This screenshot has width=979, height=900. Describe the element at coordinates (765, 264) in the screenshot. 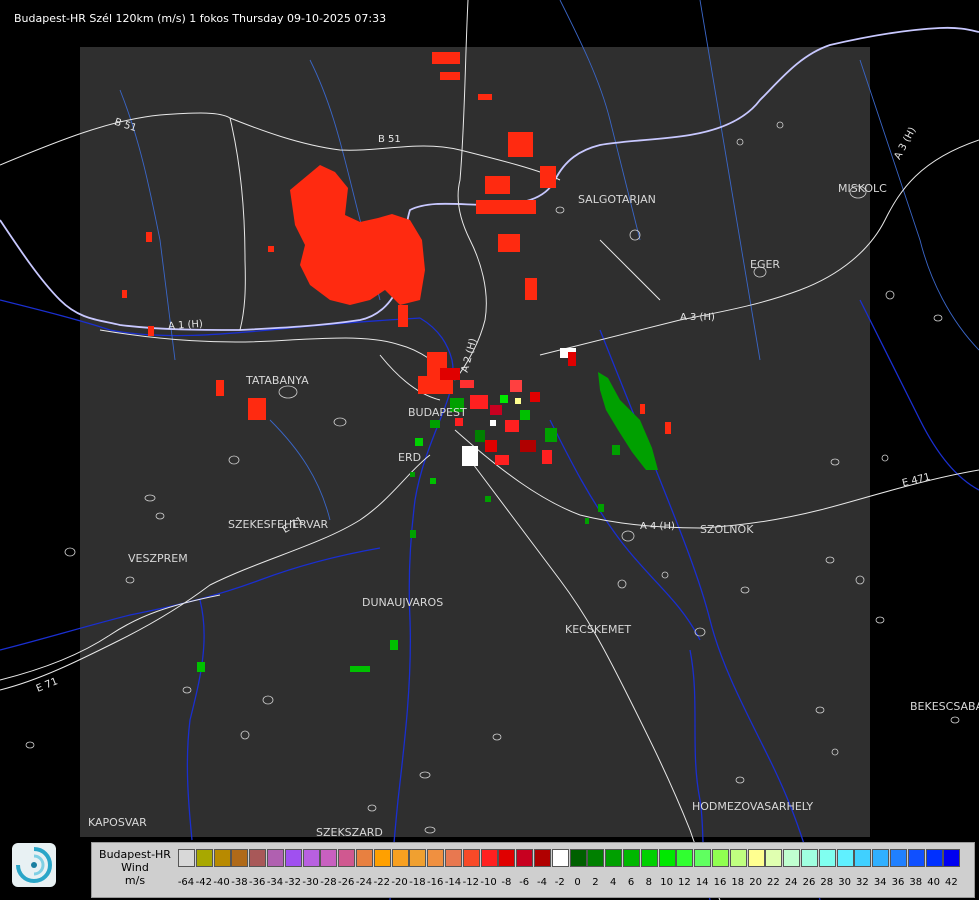

I see `city-label-eger: EGER` at that location.